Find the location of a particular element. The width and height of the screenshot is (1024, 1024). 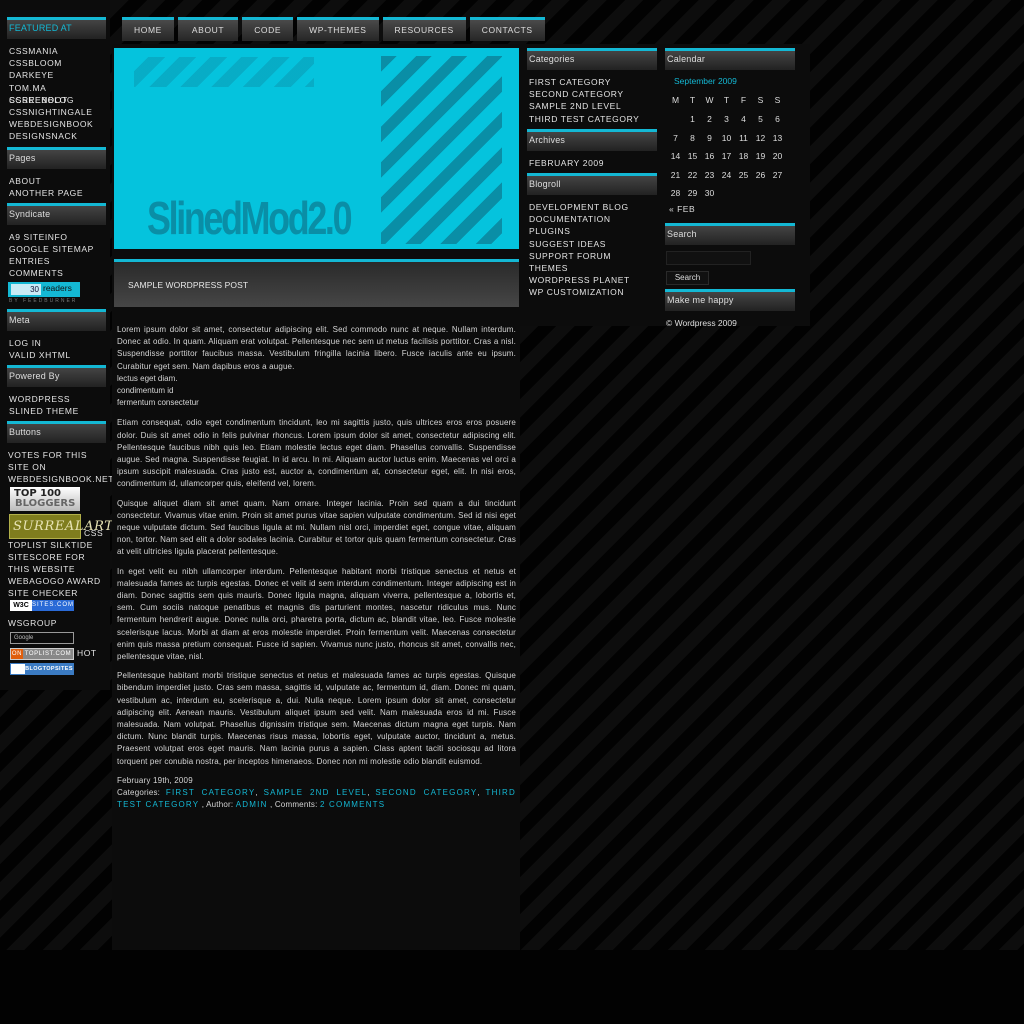

widget-header-calendar: Calendar is located at coordinates (730, 59).